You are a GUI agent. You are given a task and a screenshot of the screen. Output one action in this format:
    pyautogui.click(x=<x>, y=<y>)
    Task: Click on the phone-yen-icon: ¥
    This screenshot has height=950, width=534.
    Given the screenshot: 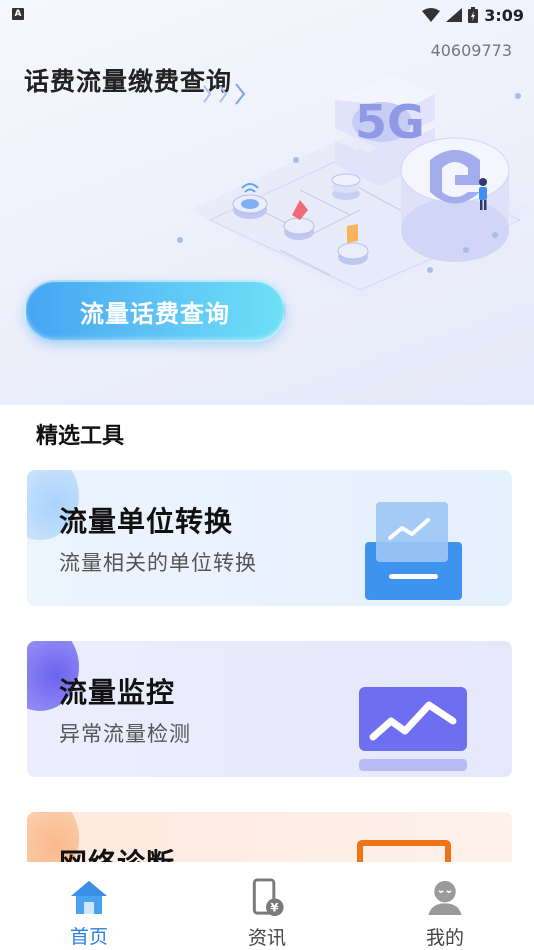 What is the action you would take?
    pyautogui.click(x=268, y=897)
    